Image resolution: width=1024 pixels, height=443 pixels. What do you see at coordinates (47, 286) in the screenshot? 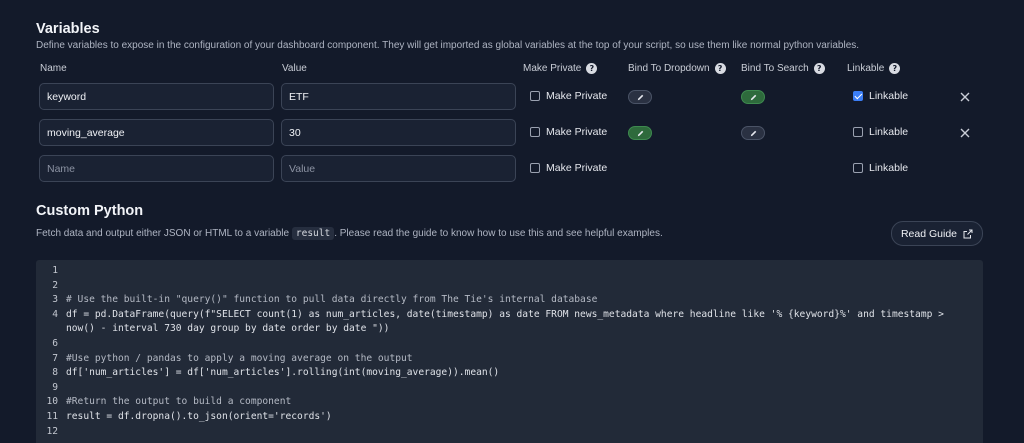
I see `code-line: 2` at bounding box center [47, 286].